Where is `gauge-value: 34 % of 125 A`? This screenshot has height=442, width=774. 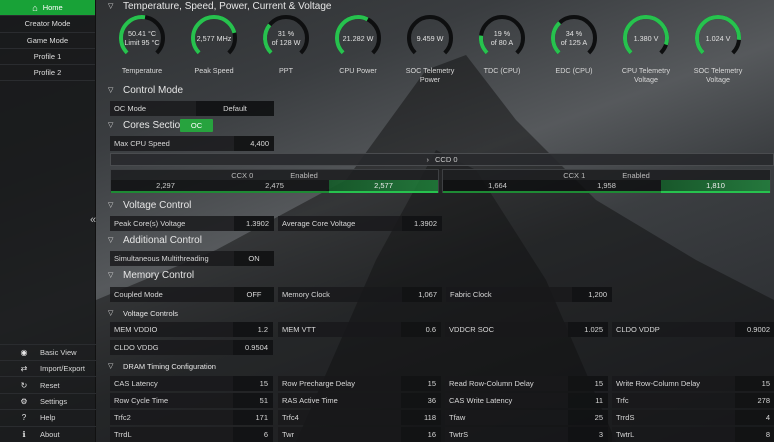
gauge-value: 34 % of 125 A is located at coordinates (574, 38).